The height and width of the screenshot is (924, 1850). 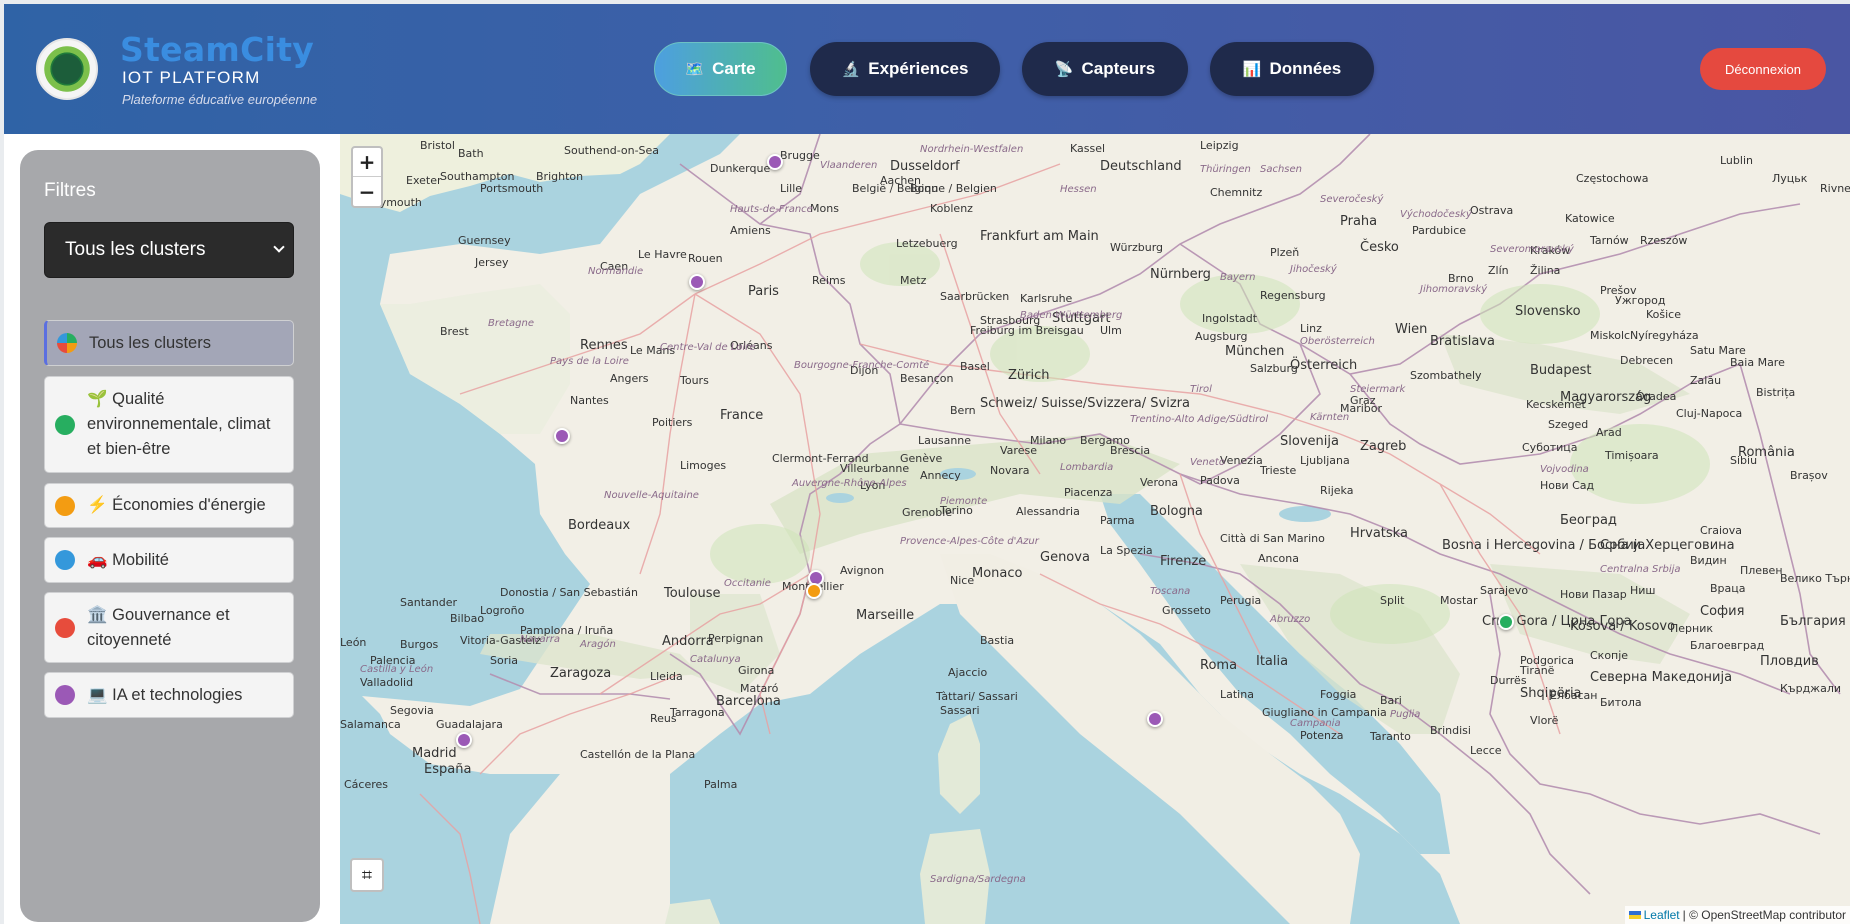 I want to click on brand-subtitle: IOT PLATFORM, so click(x=191, y=77).